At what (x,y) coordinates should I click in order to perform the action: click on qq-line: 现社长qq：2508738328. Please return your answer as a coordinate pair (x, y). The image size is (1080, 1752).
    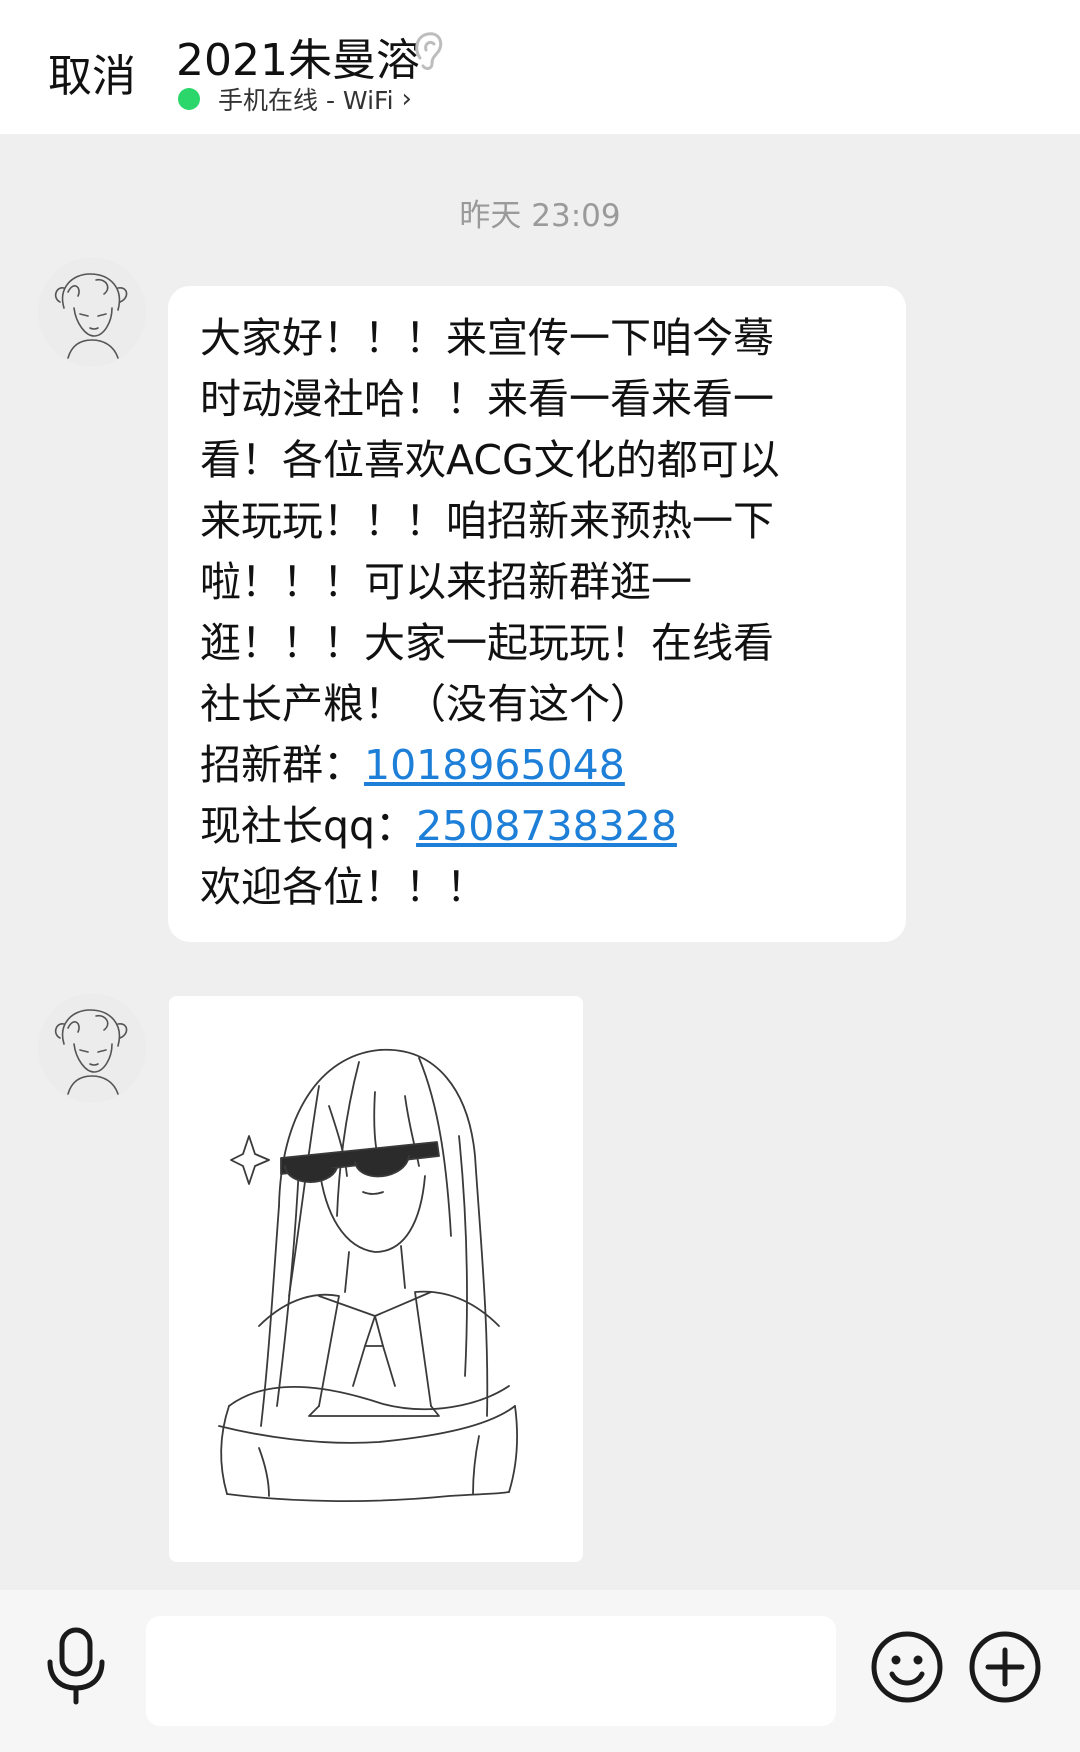
    Looking at the image, I should click on (537, 826).